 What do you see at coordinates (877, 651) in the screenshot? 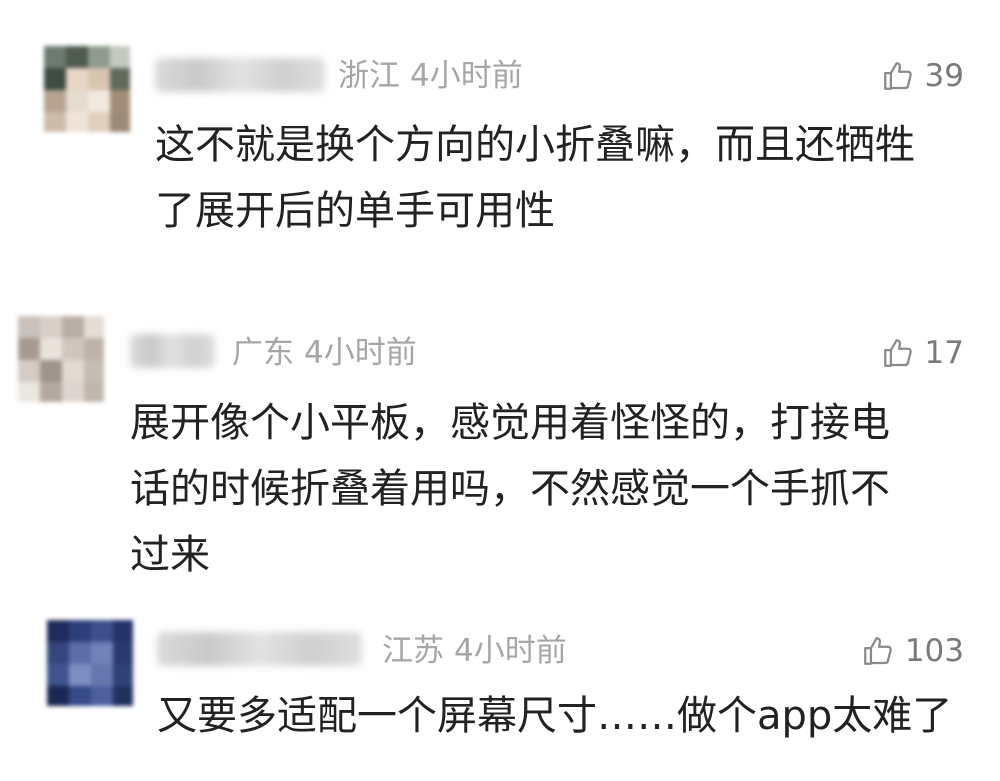
I see `thumbs-up-icon` at bounding box center [877, 651].